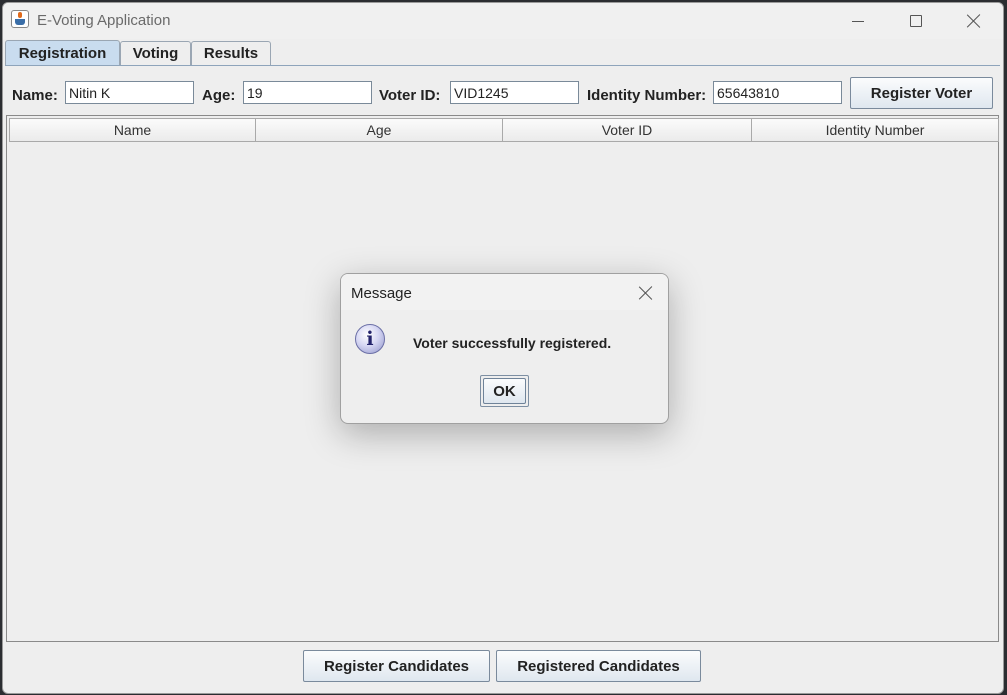 This screenshot has width=1007, height=695. What do you see at coordinates (410, 95) in the screenshot?
I see `voter-id-label: Voter ID:` at bounding box center [410, 95].